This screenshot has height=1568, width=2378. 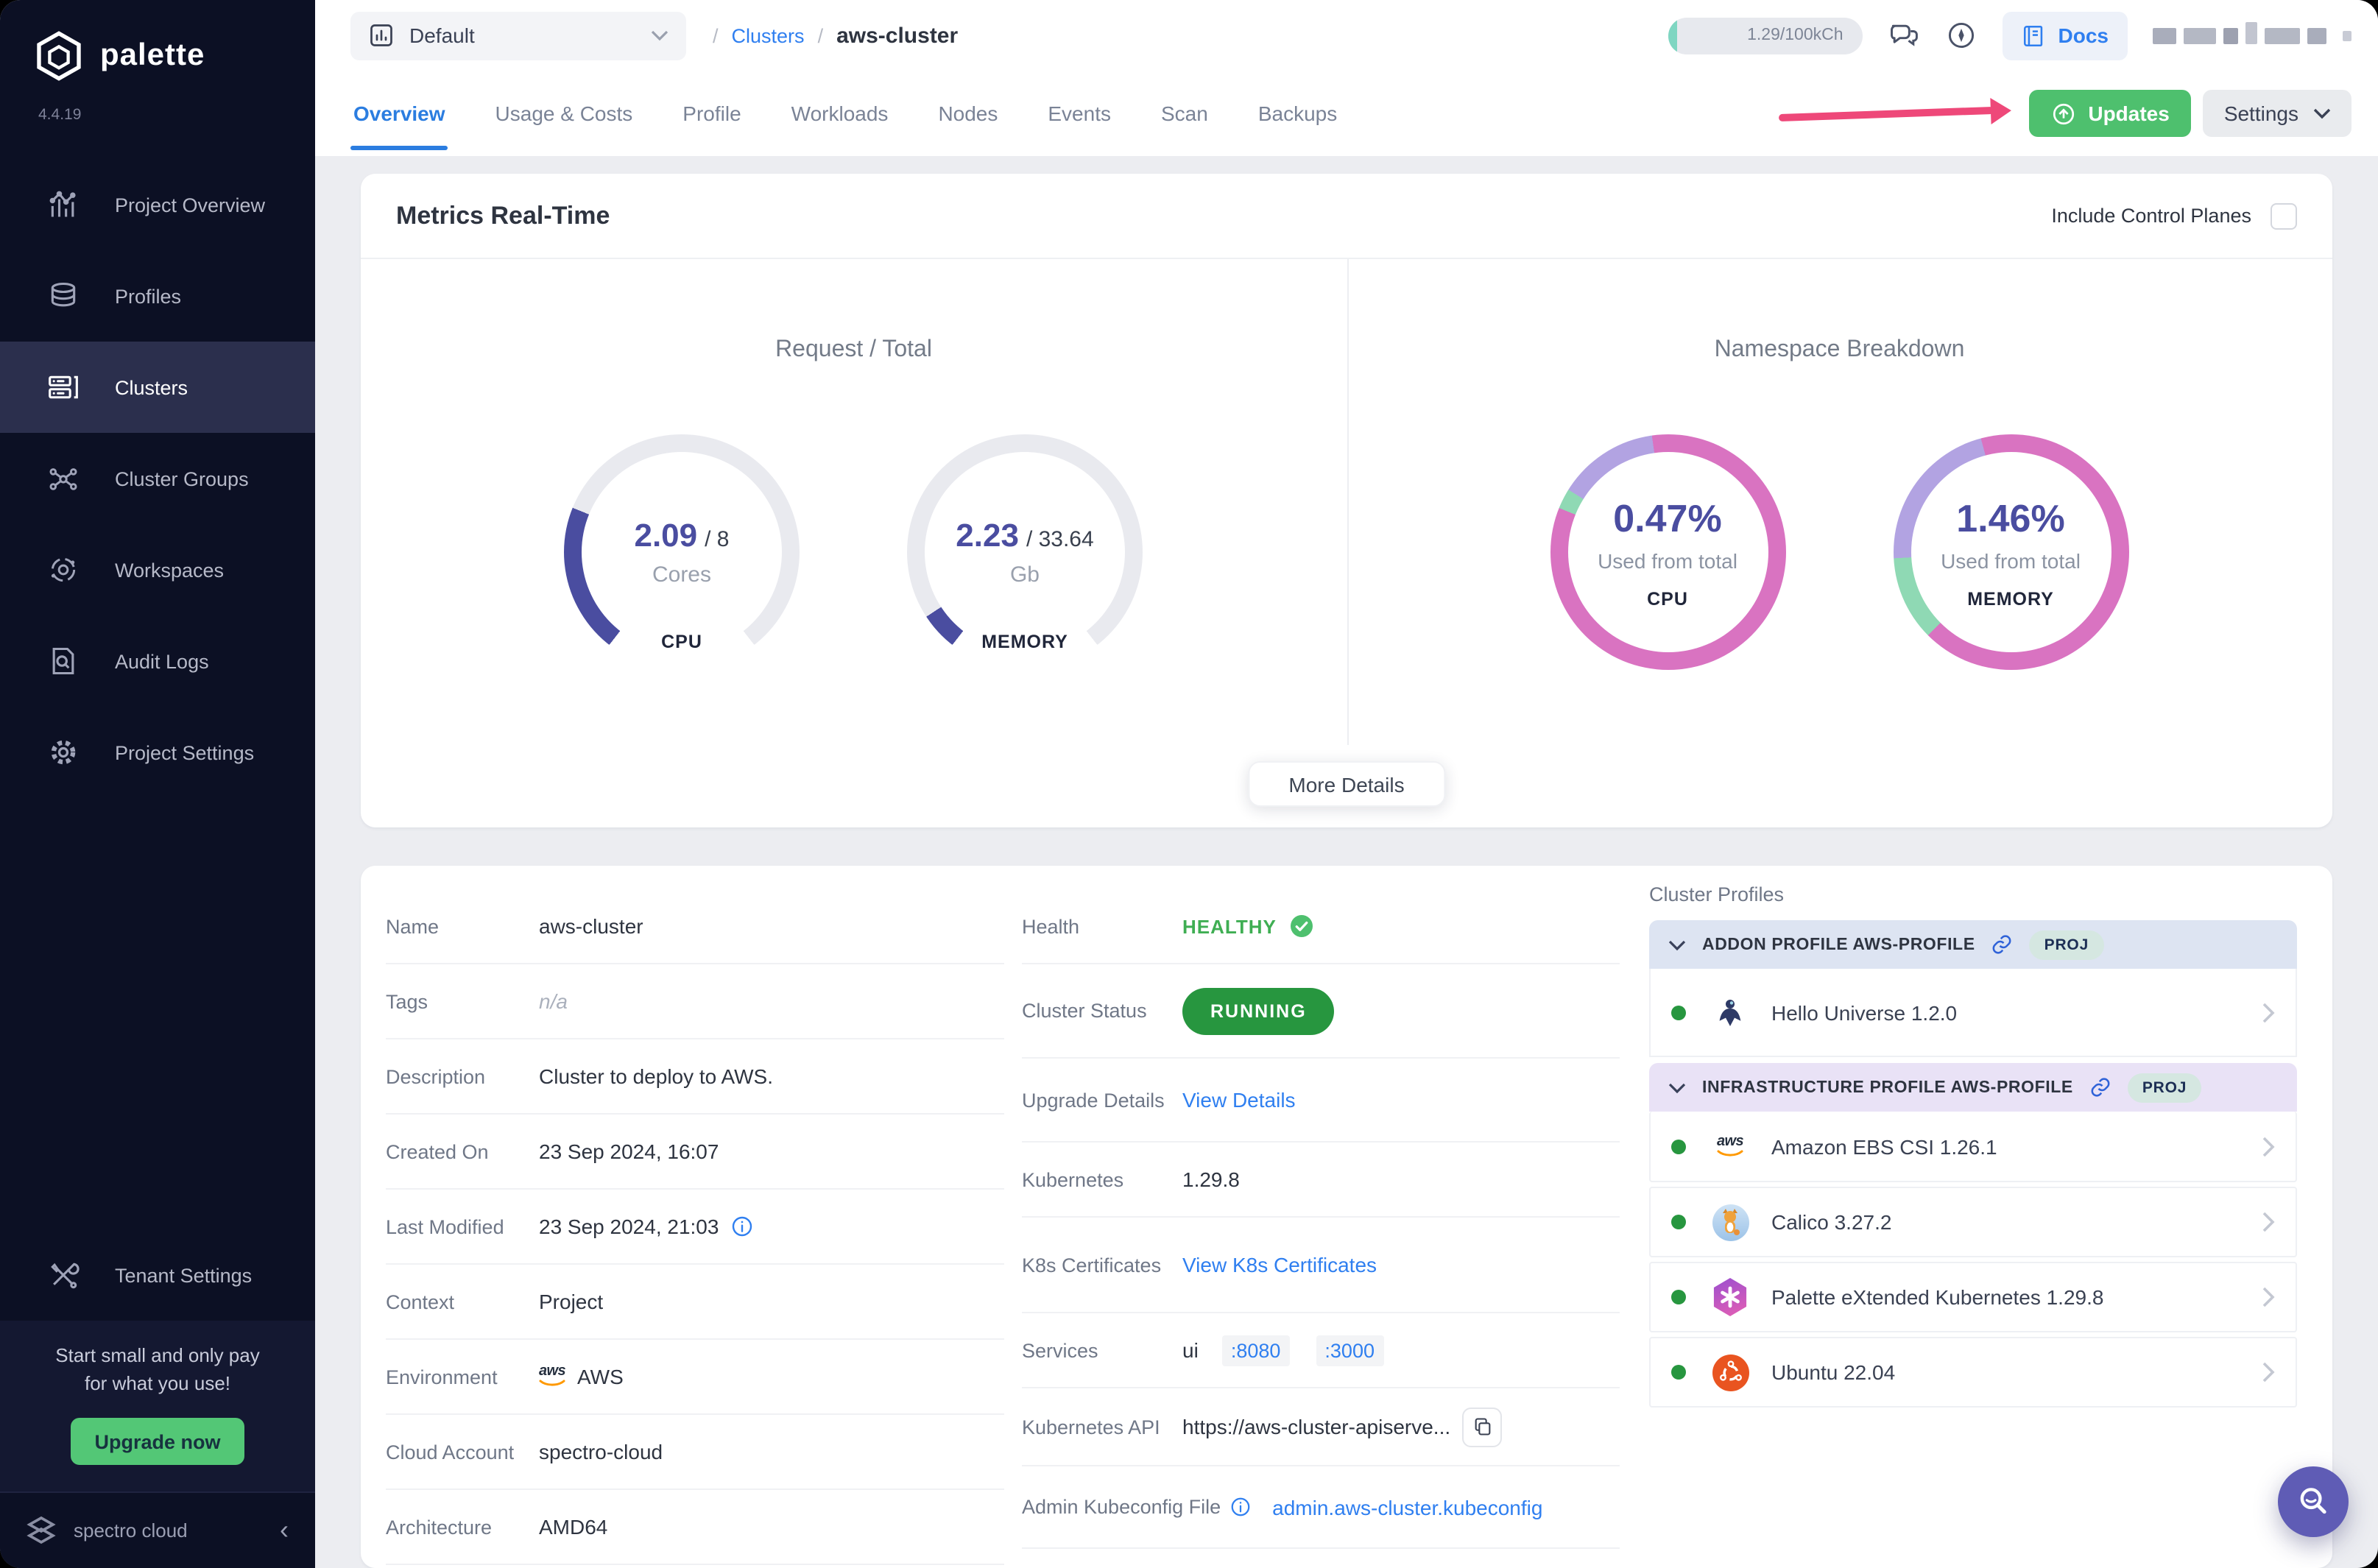 I want to click on detail-row-description: Description Cluster to deploy to AWS., so click(x=695, y=1077).